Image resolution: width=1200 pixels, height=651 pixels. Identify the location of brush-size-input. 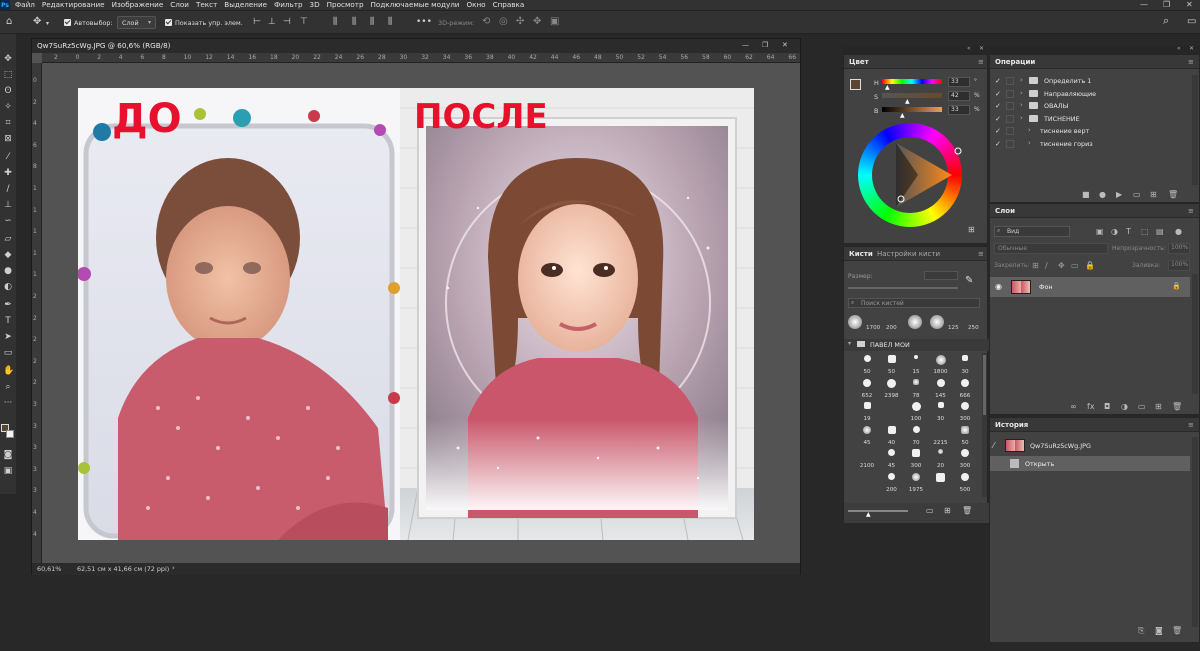
(941, 275).